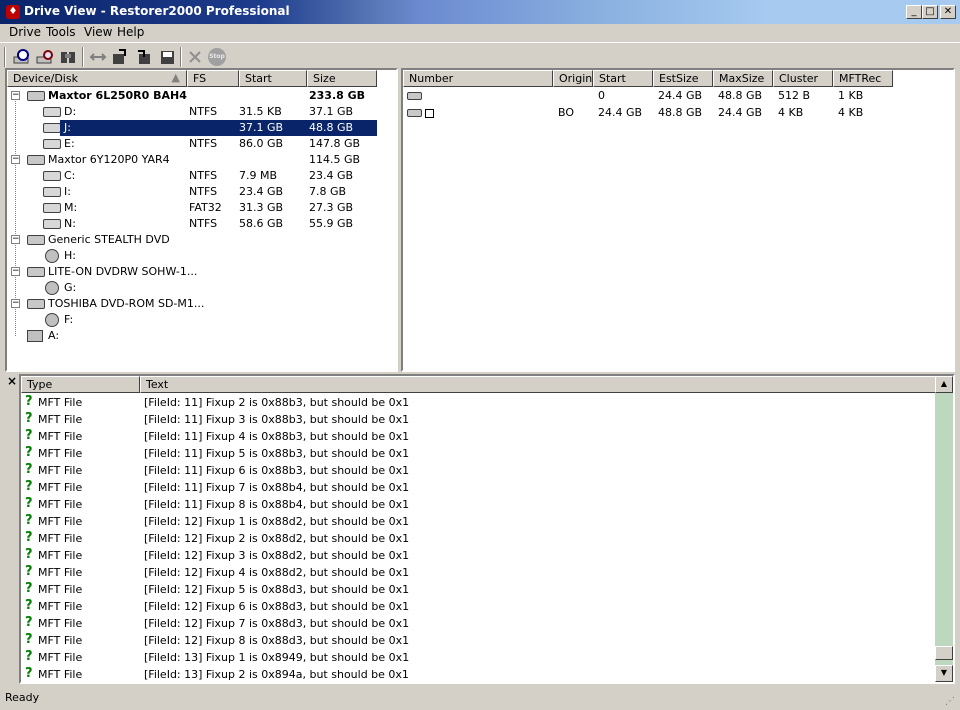  What do you see at coordinates (480, 55) in the screenshot?
I see `toolbar: Stop` at bounding box center [480, 55].